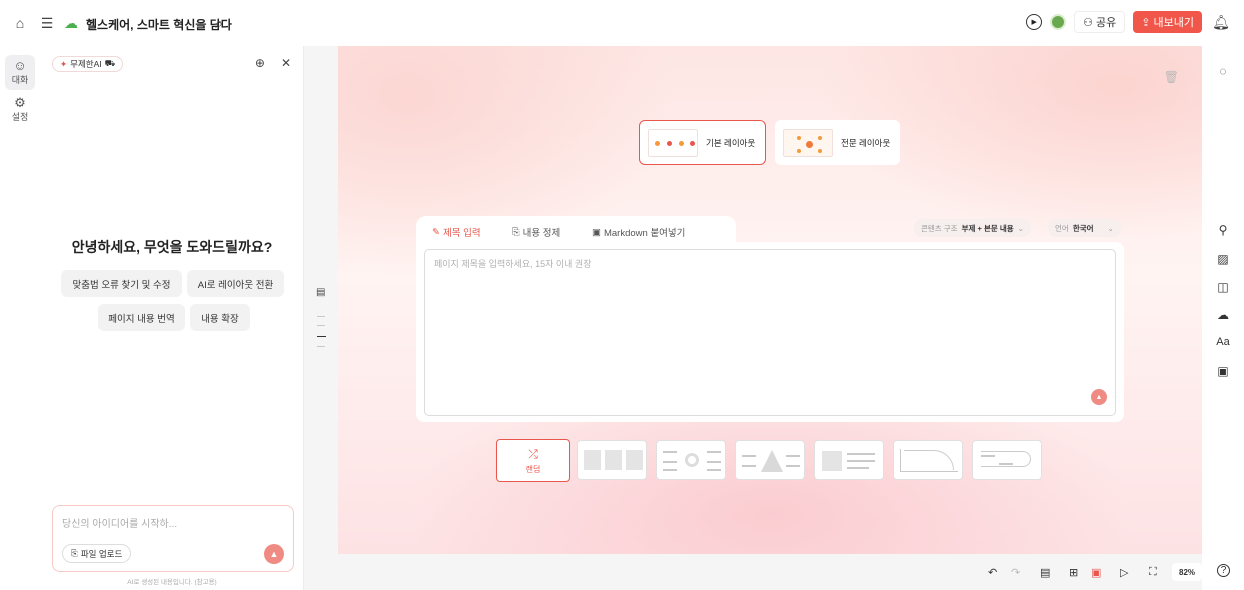 The width and height of the screenshot is (1244, 590). Describe the element at coordinates (219, 23) in the screenshot. I see `search-icon: ⌕` at that location.